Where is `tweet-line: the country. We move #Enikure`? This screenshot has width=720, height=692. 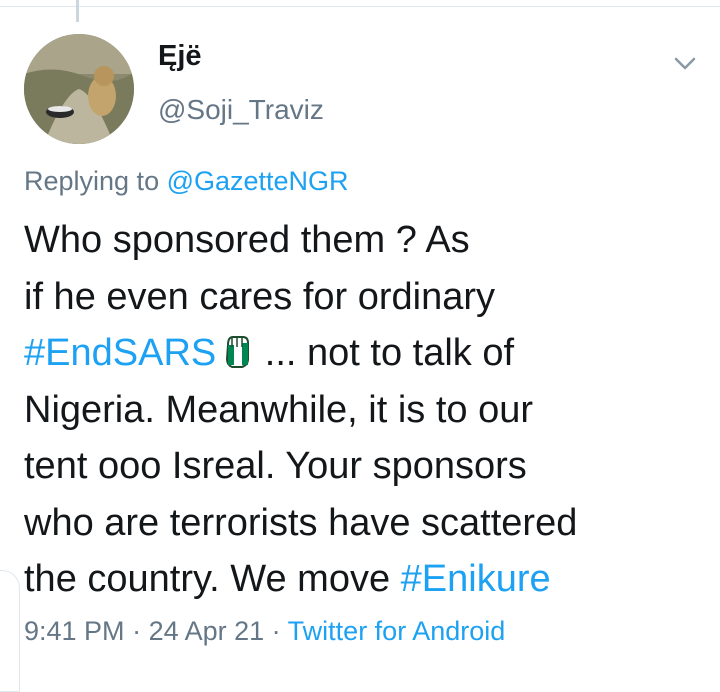
tweet-line: the country. We move #Enikure is located at coordinates (364, 579).